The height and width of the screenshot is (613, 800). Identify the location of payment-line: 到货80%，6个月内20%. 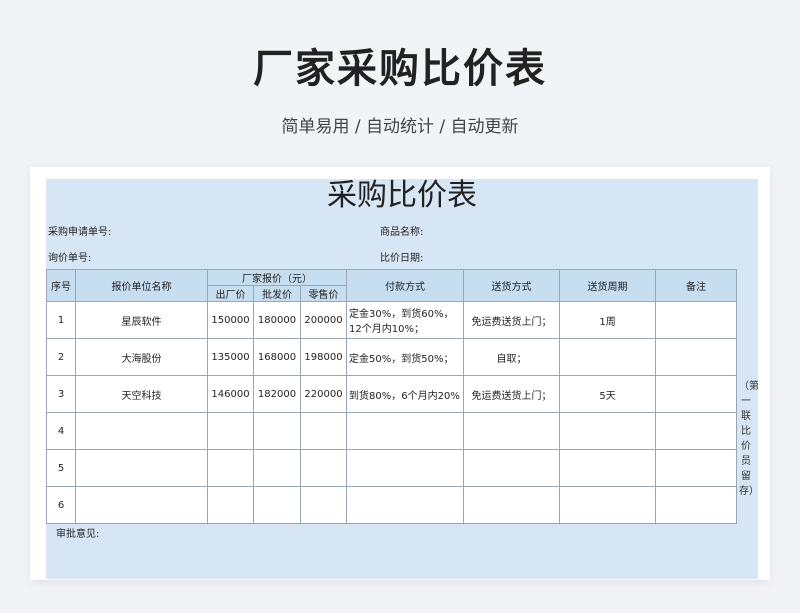
(404, 396).